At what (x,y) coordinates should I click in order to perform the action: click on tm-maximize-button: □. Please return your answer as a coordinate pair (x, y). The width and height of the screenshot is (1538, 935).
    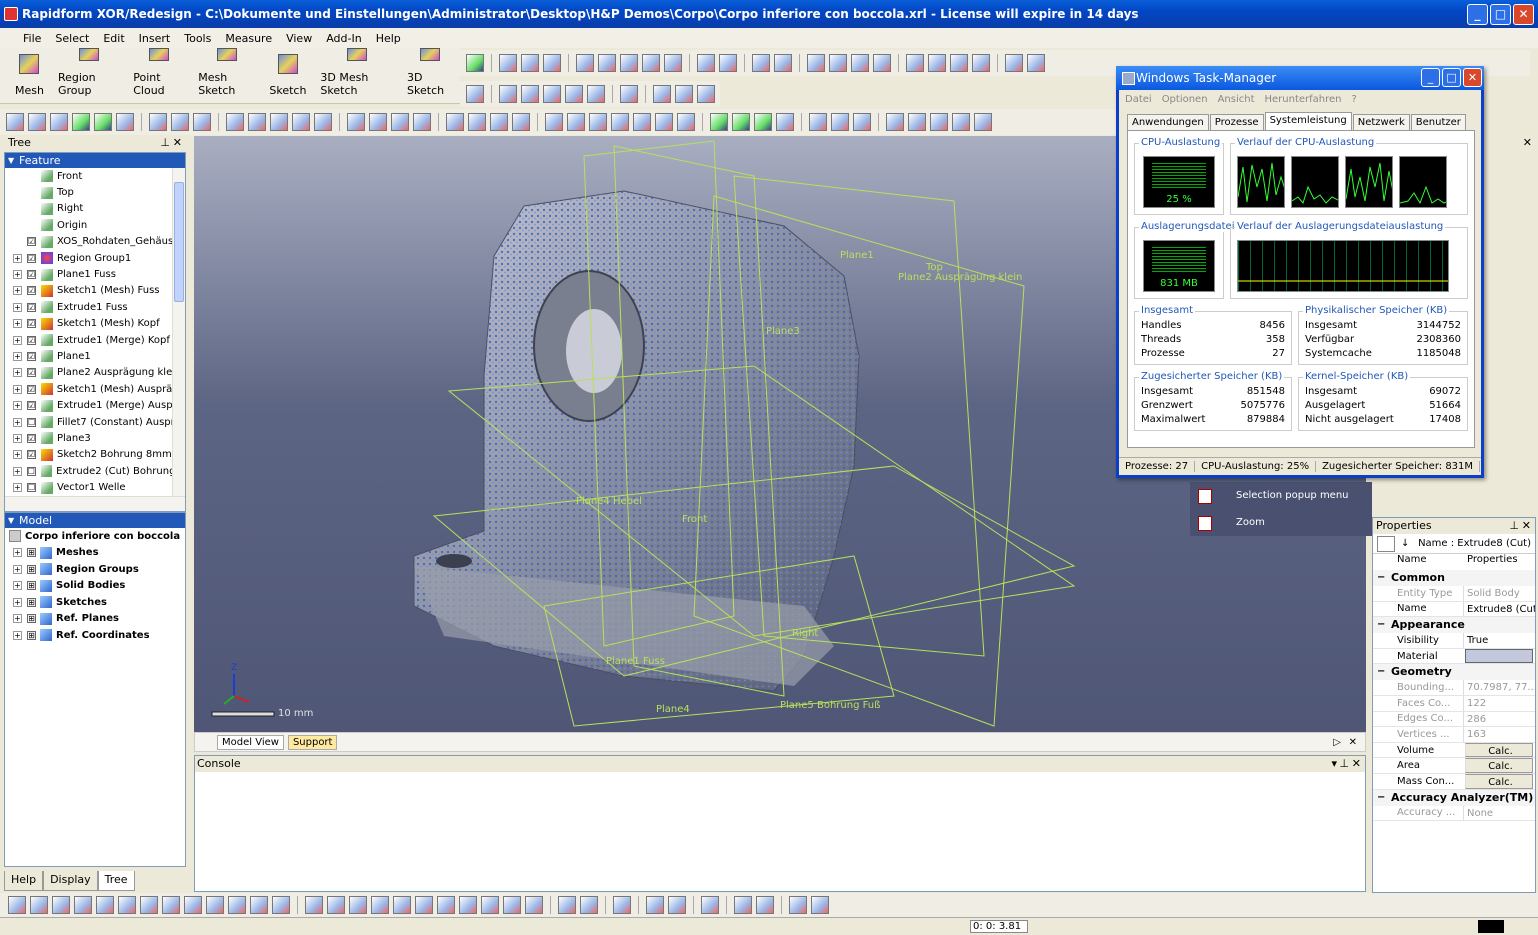
    Looking at the image, I should click on (1451, 77).